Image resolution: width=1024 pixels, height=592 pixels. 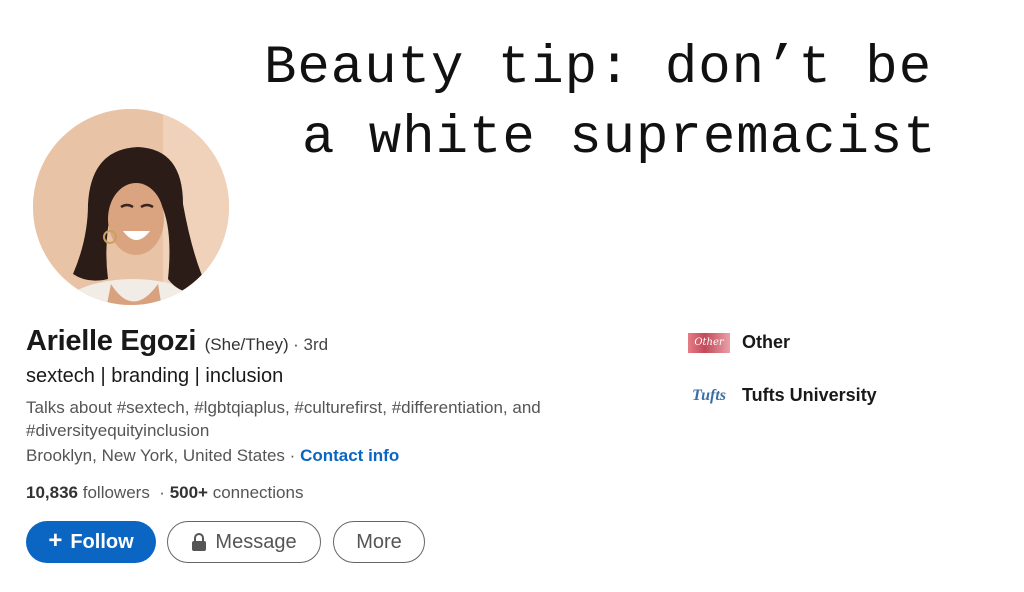 What do you see at coordinates (188, 492) in the screenshot?
I see `connections-count: 500+` at bounding box center [188, 492].